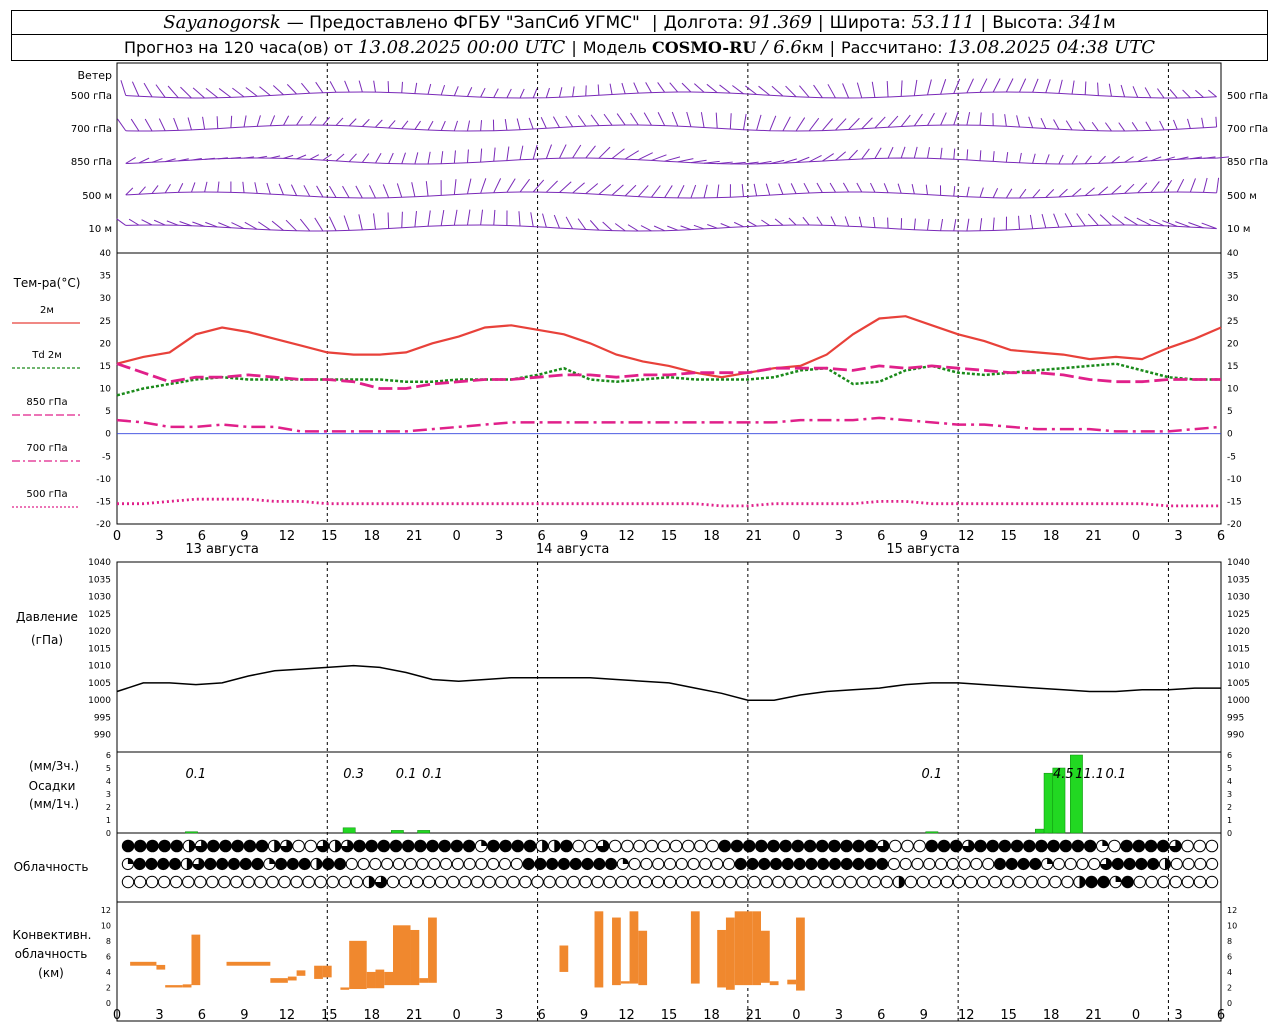 This screenshot has height=1024, width=1280. What do you see at coordinates (46, 494) in the screenshot?
I see `temp-legend-label: 500 гПа` at bounding box center [46, 494].